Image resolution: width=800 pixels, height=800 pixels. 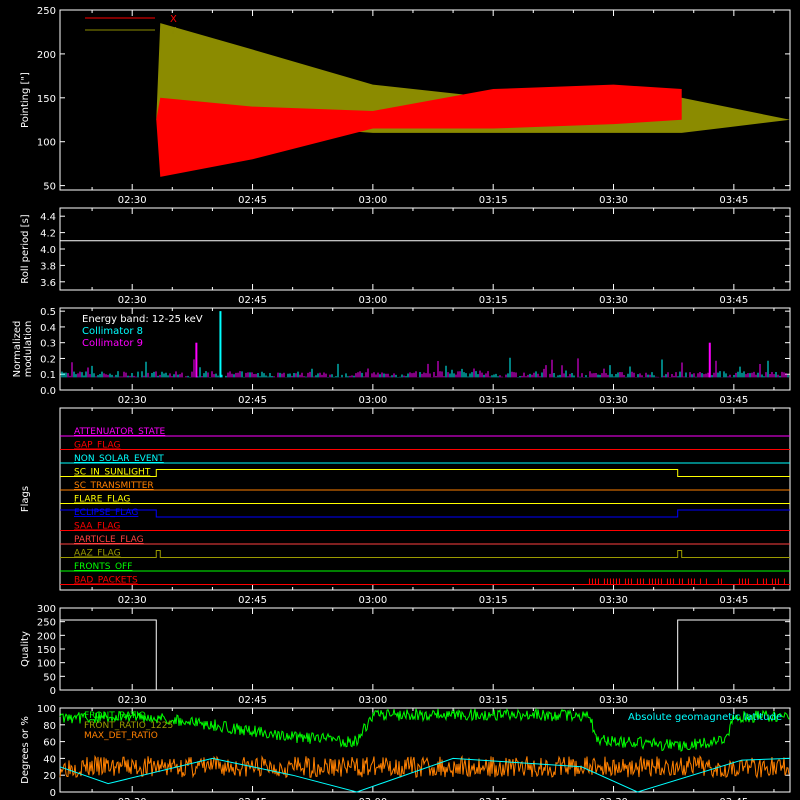 I want to click on y-tick-label: 4.4, so click(x=48, y=217).